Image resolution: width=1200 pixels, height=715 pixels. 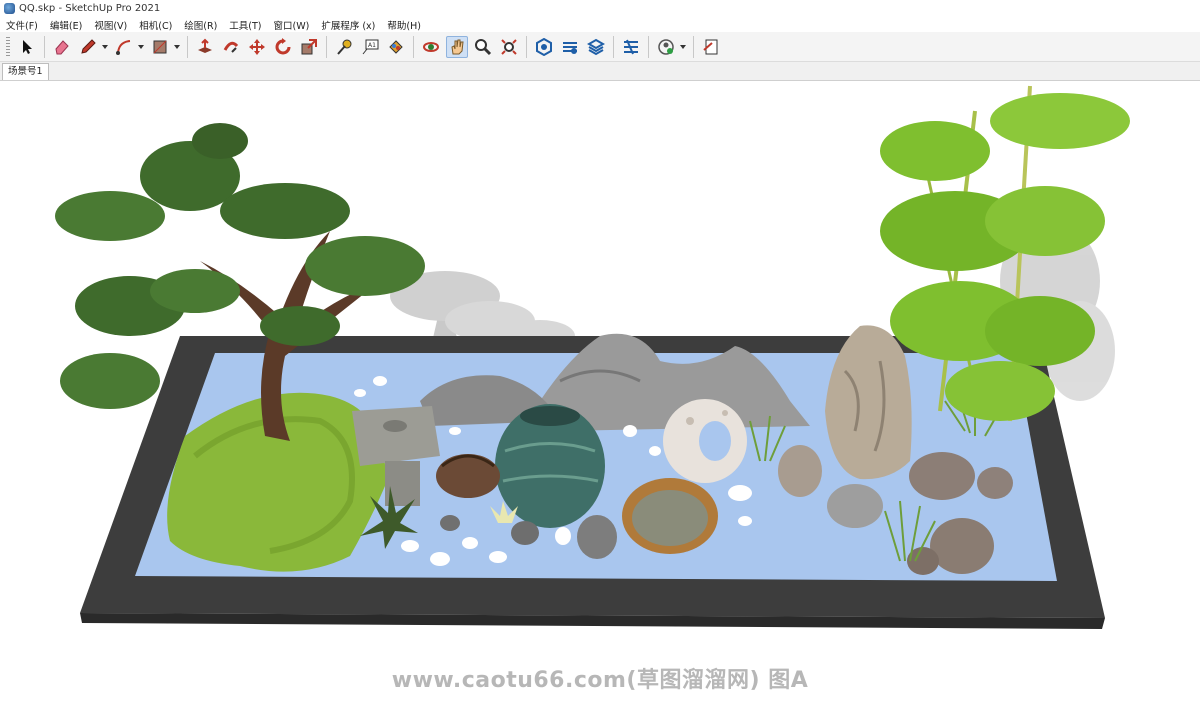 What do you see at coordinates (600, 8) in the screenshot?
I see `title-bar: QQ.skp - SketchUp Pro 2021` at bounding box center [600, 8].